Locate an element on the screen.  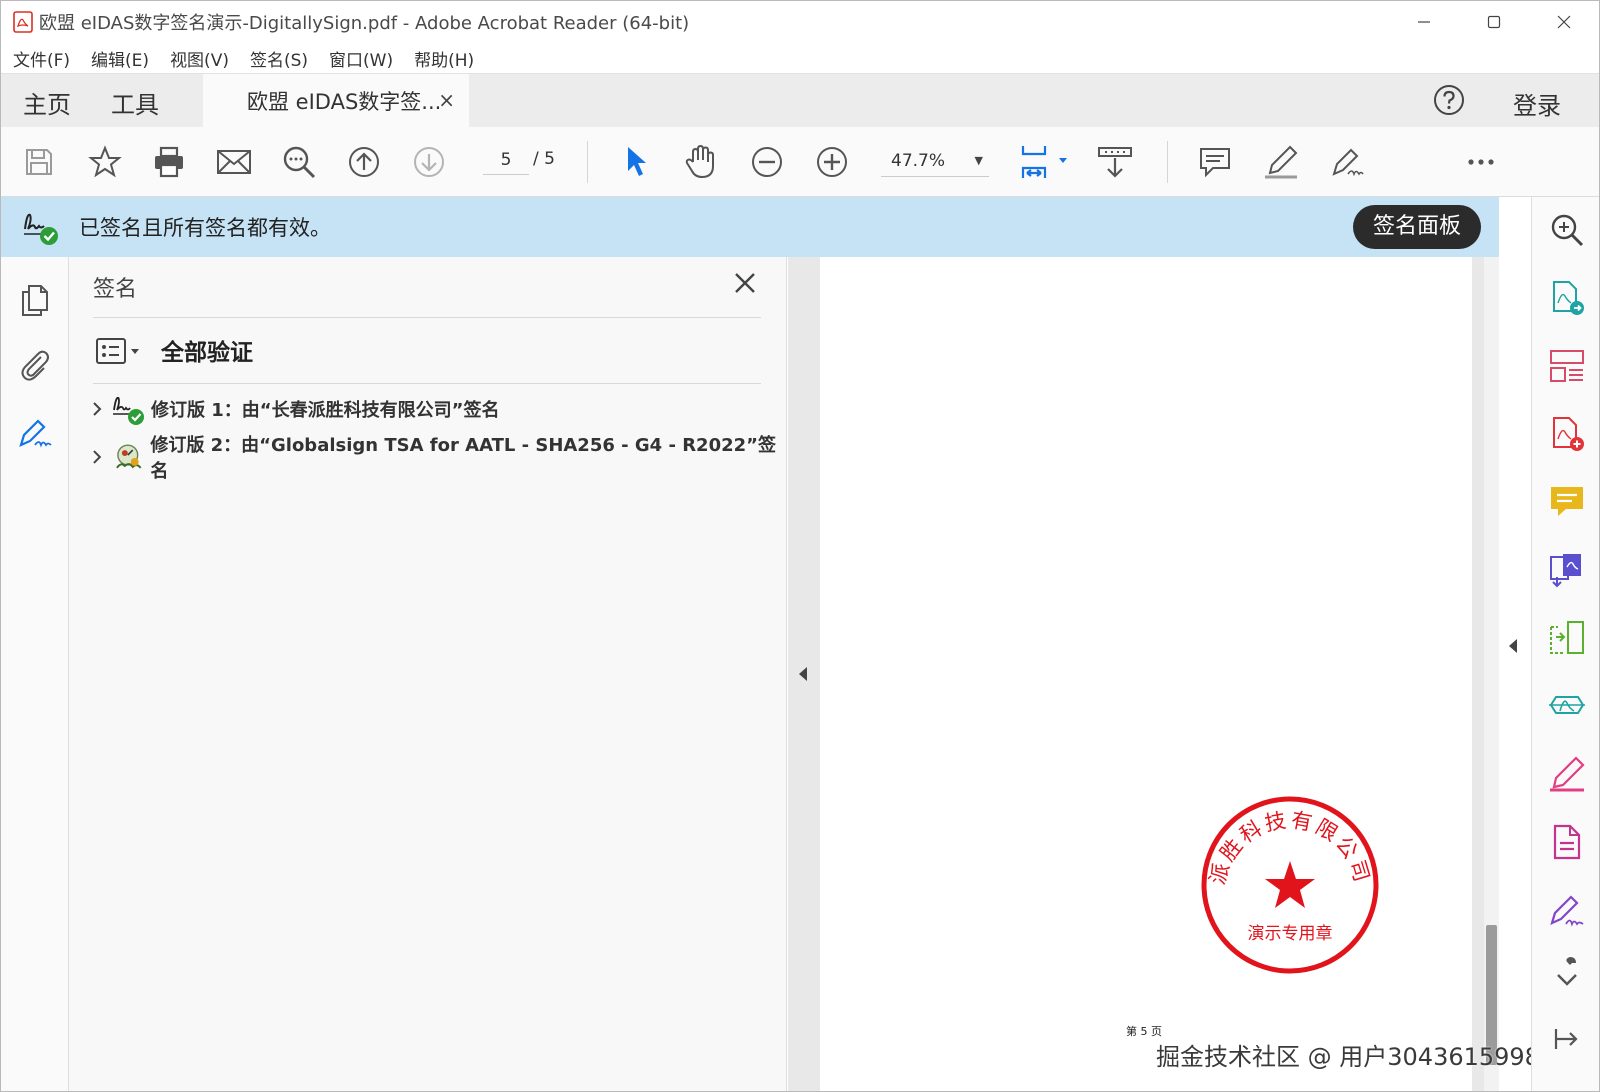
print-button is located at coordinates (169, 162).